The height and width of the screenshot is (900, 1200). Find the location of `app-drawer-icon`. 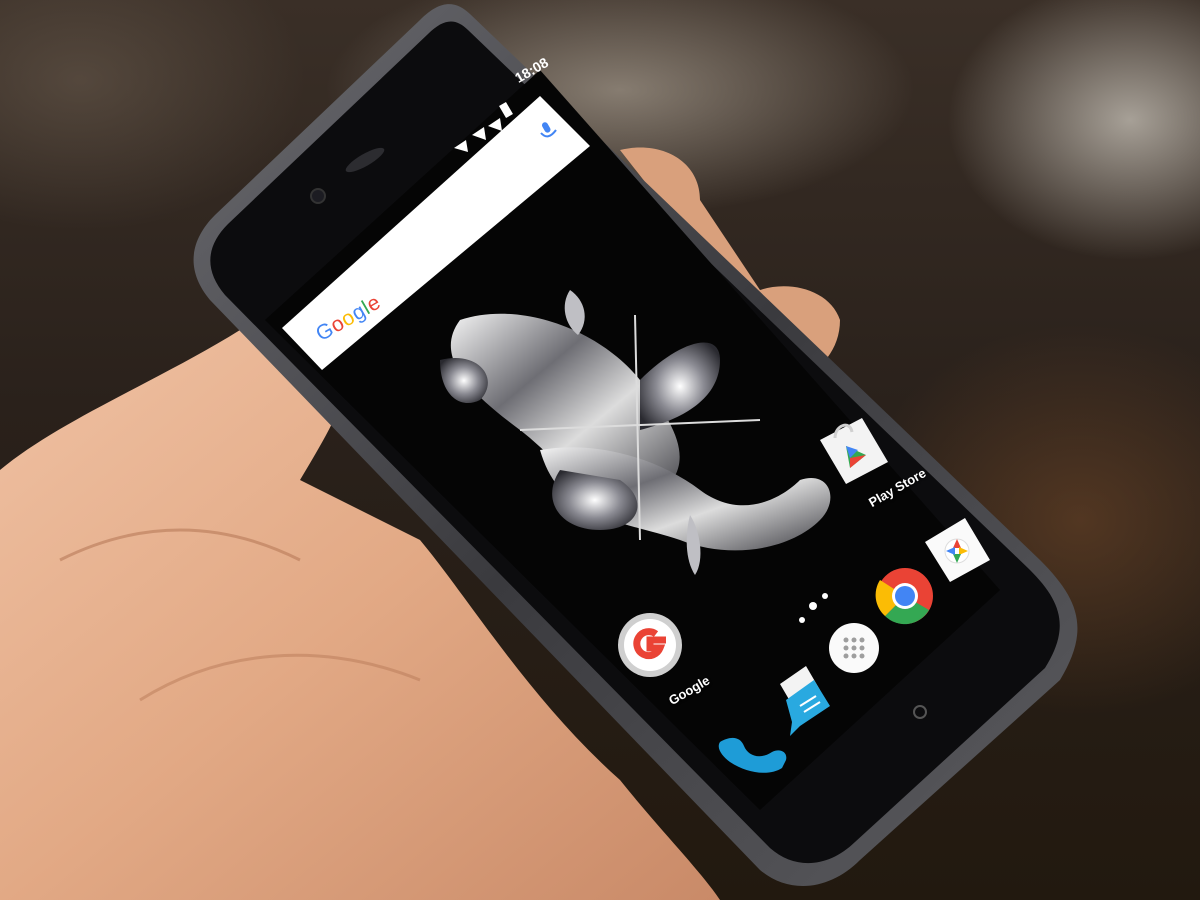

app-drawer-icon is located at coordinates (854, 648).